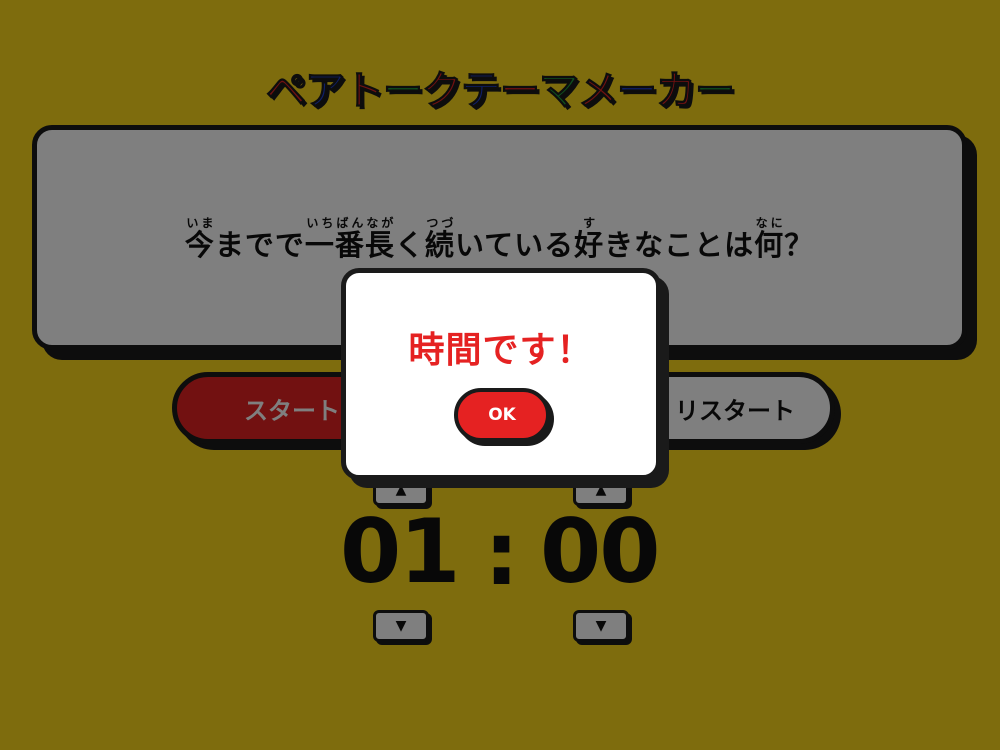 The width and height of the screenshot is (1000, 750). What do you see at coordinates (502, 415) in the screenshot?
I see `ok-button: OK` at bounding box center [502, 415].